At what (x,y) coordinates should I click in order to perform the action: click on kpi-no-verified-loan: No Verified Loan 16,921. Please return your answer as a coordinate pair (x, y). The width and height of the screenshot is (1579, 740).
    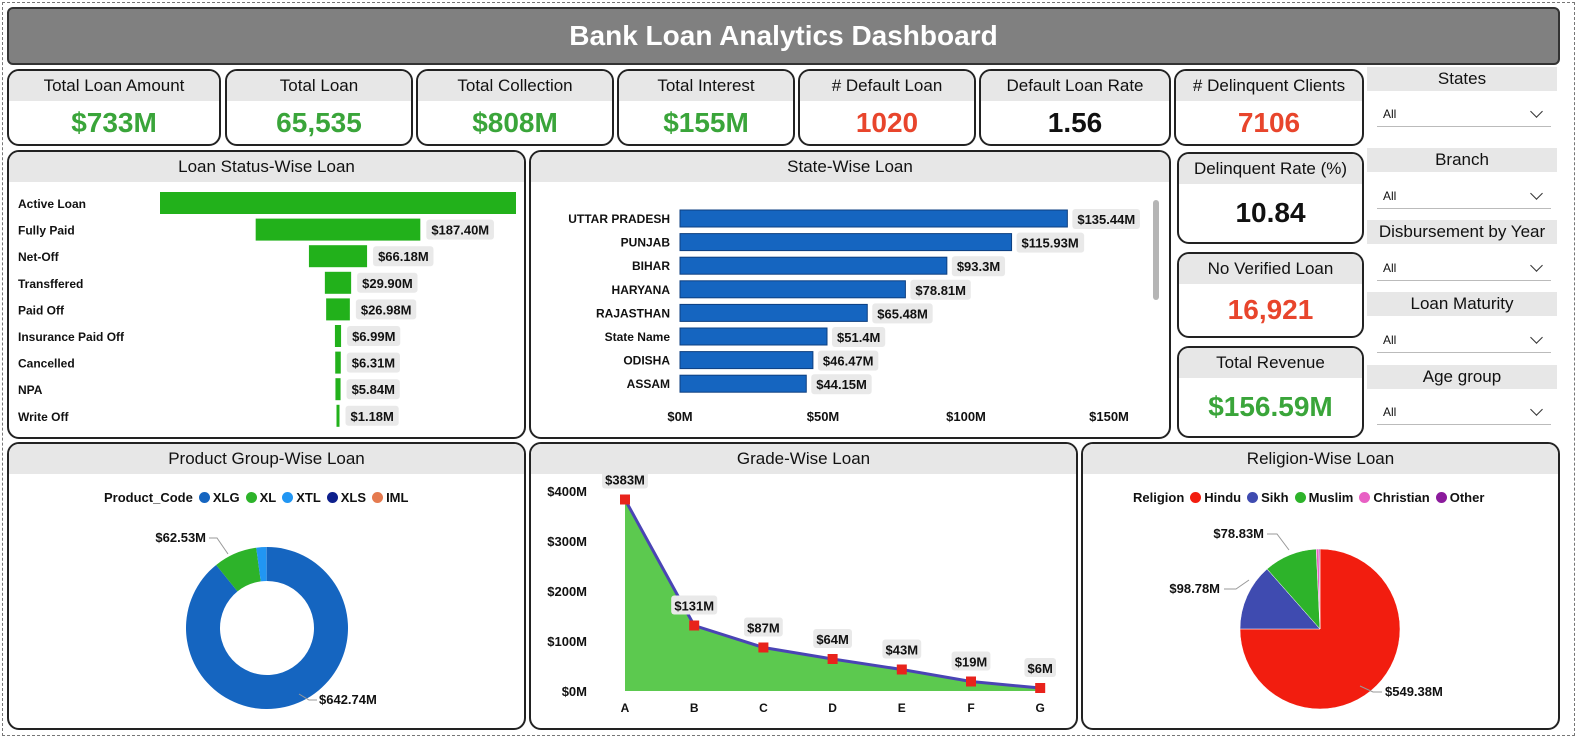
    Looking at the image, I should click on (1270, 295).